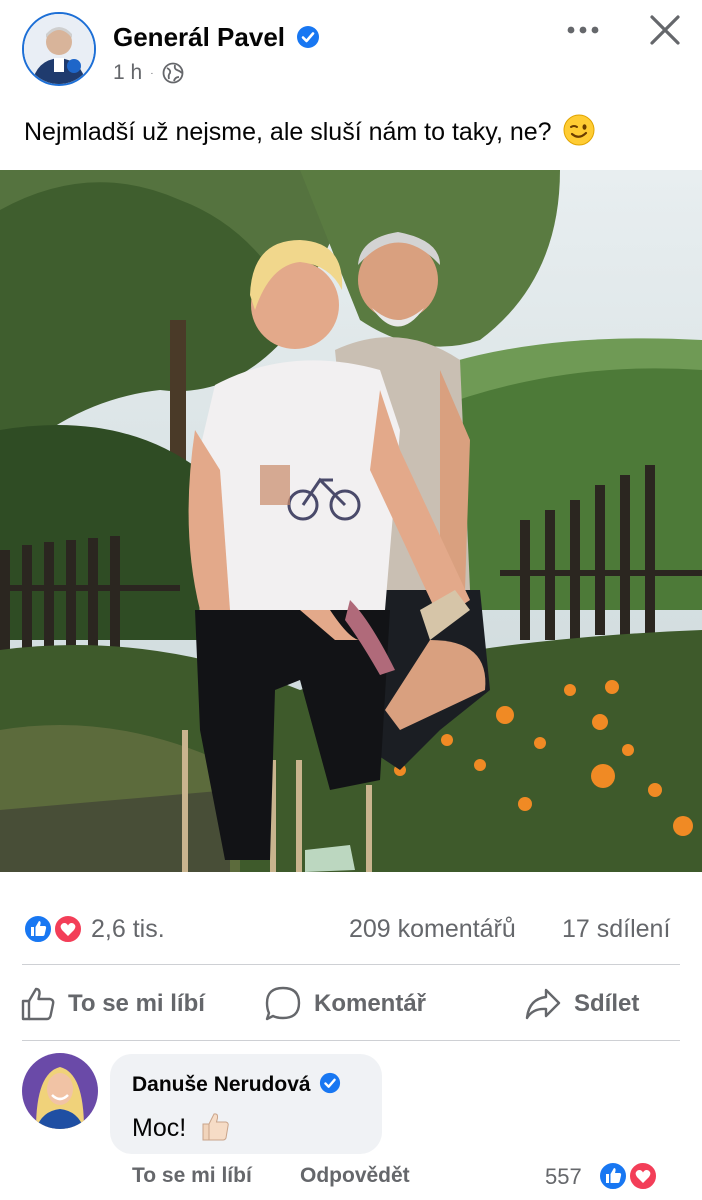 This screenshot has height=1200, width=702. I want to click on page-name: Generál Pavel, so click(216, 37).